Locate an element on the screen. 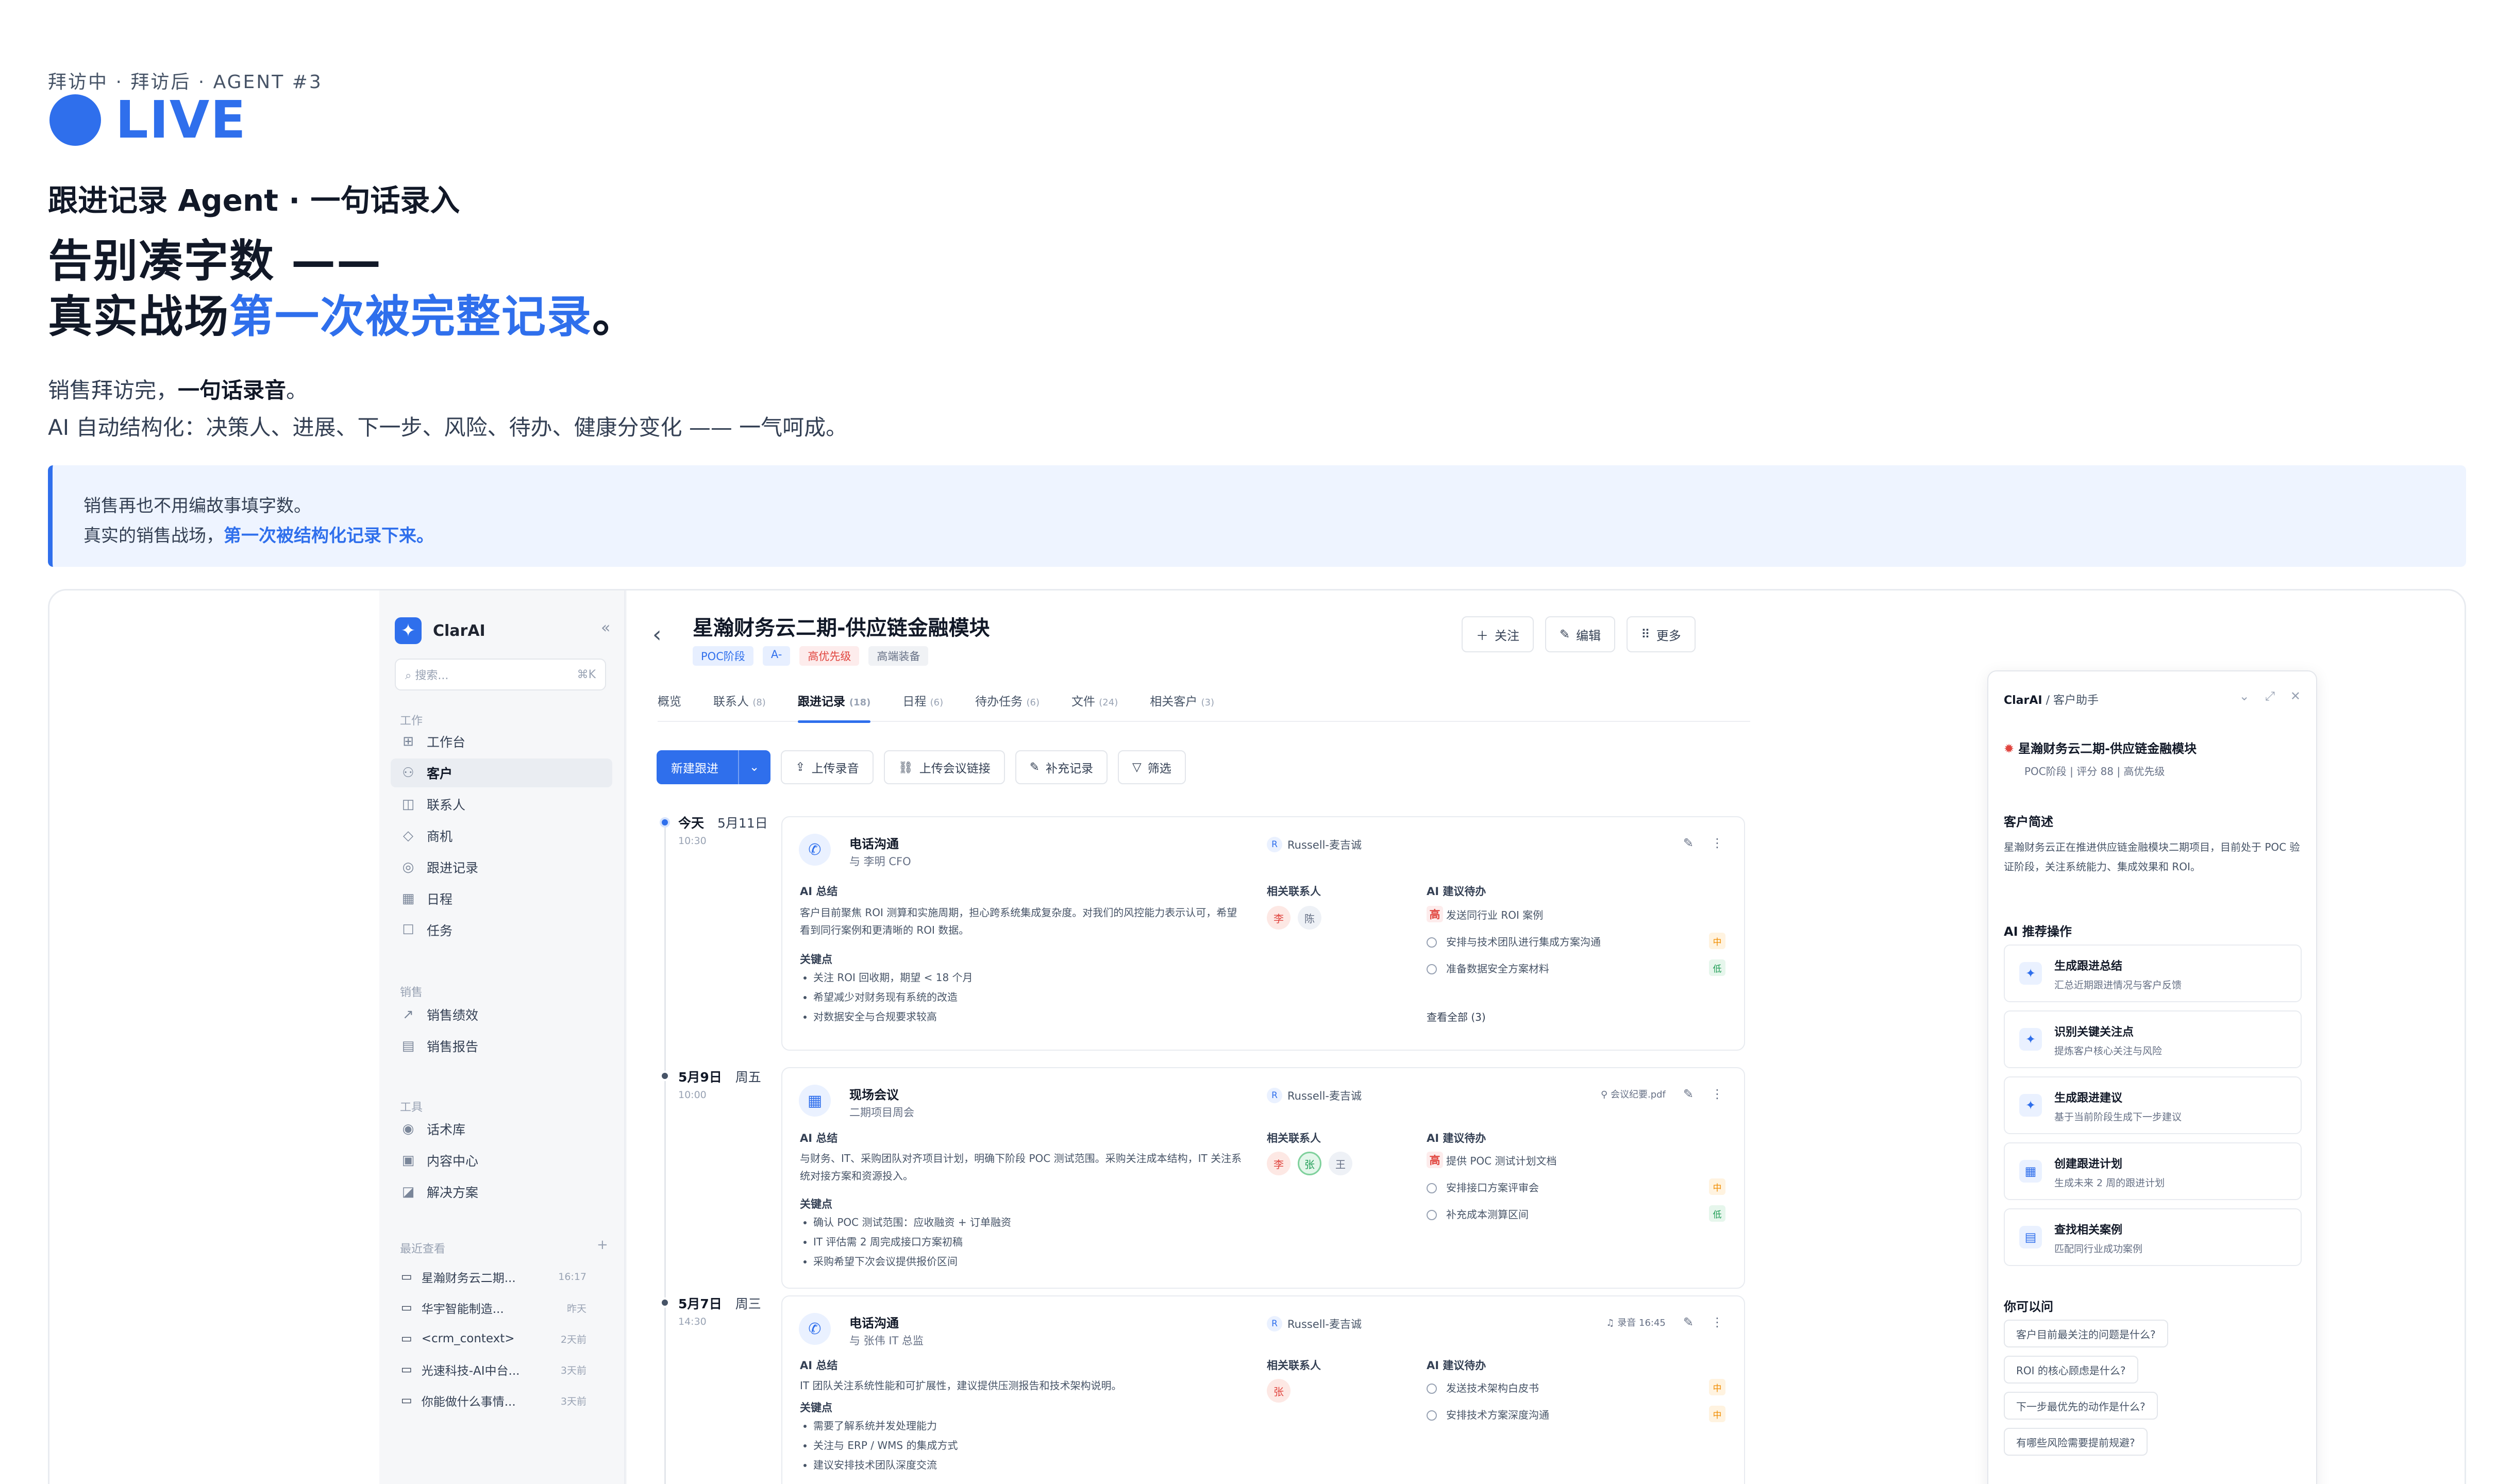  link-icon: ⛓ is located at coordinates (905, 767).